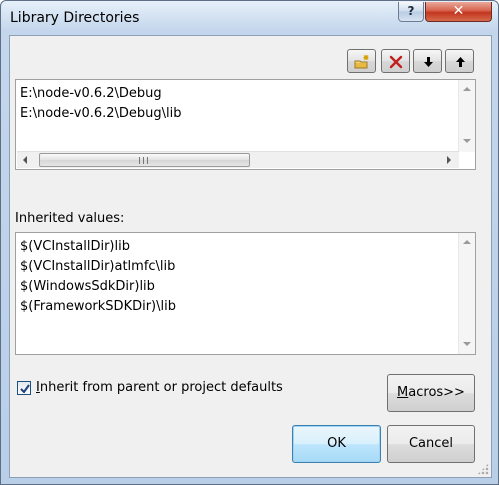 The height and width of the screenshot is (485, 499). What do you see at coordinates (403, 392) in the screenshot?
I see `macros-mnemonic: M` at bounding box center [403, 392].